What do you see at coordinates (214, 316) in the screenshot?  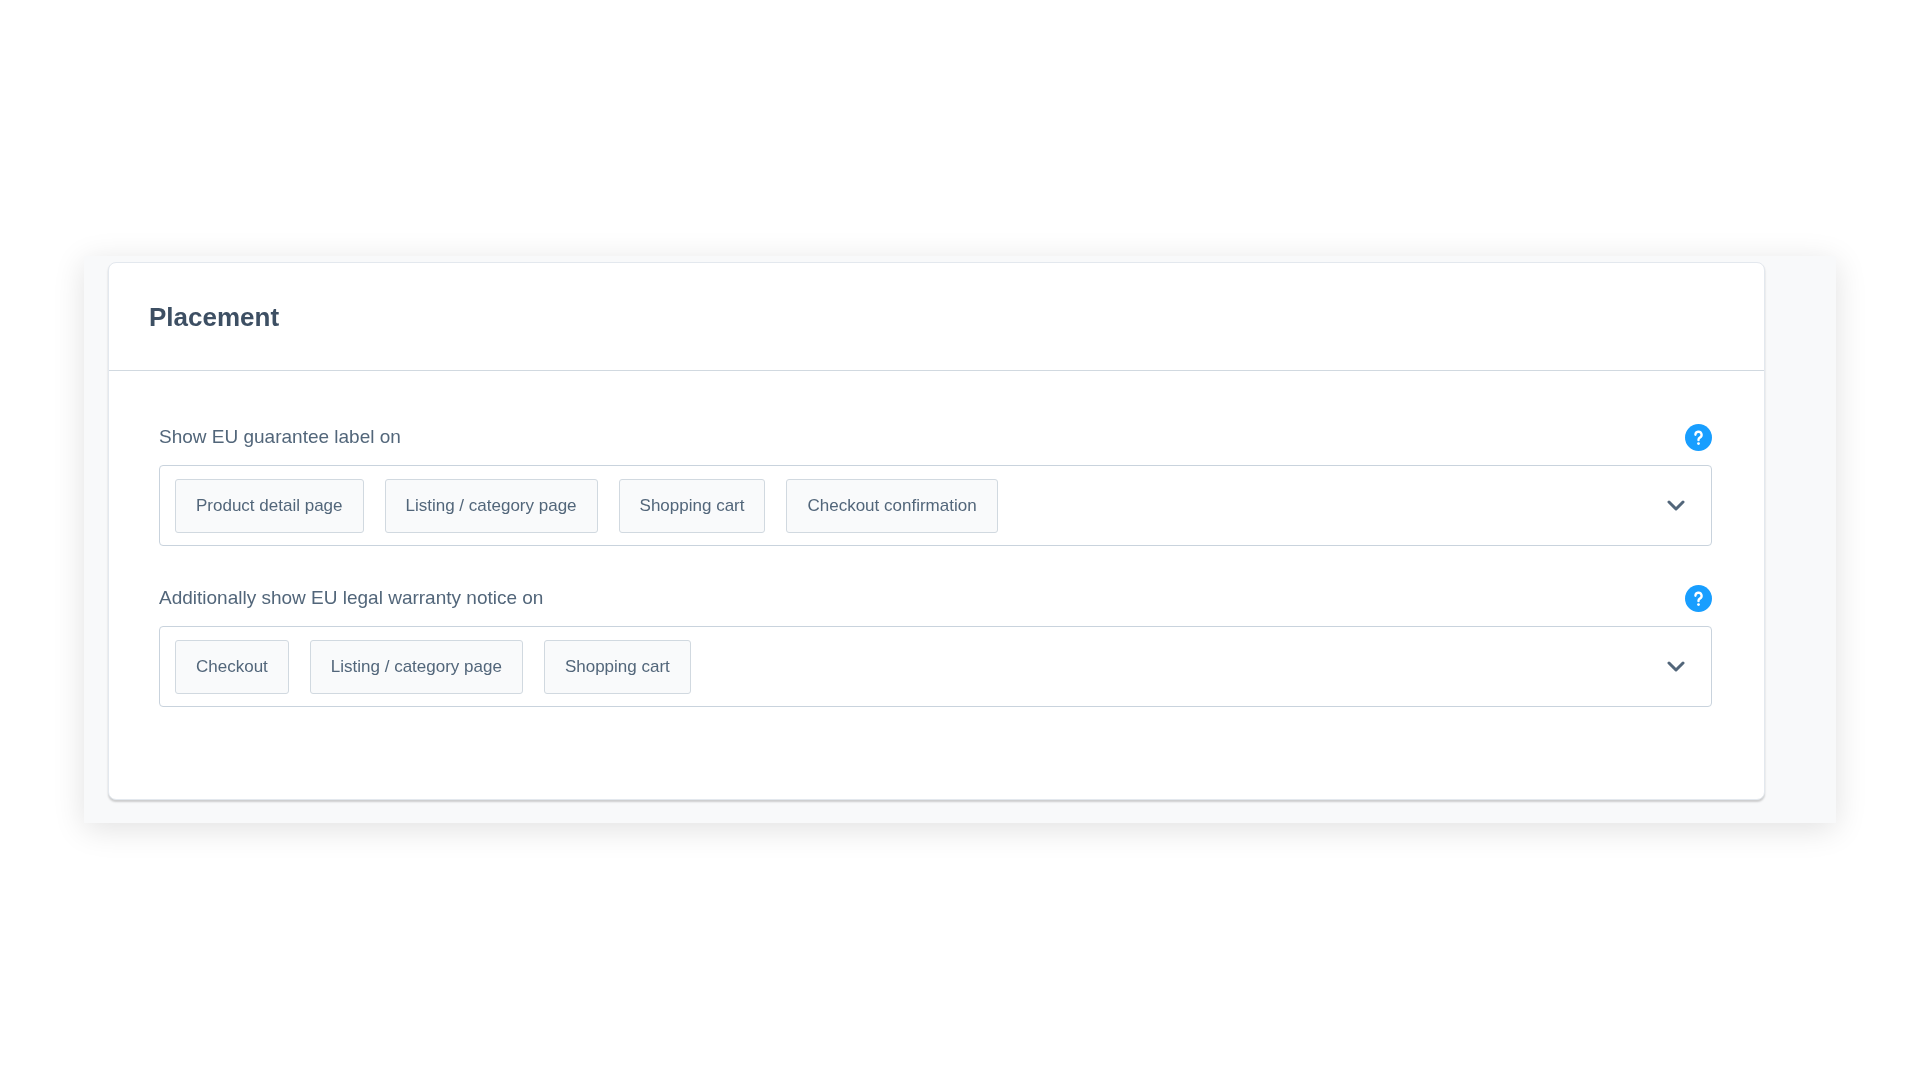 I see `card-title: Placement` at bounding box center [214, 316].